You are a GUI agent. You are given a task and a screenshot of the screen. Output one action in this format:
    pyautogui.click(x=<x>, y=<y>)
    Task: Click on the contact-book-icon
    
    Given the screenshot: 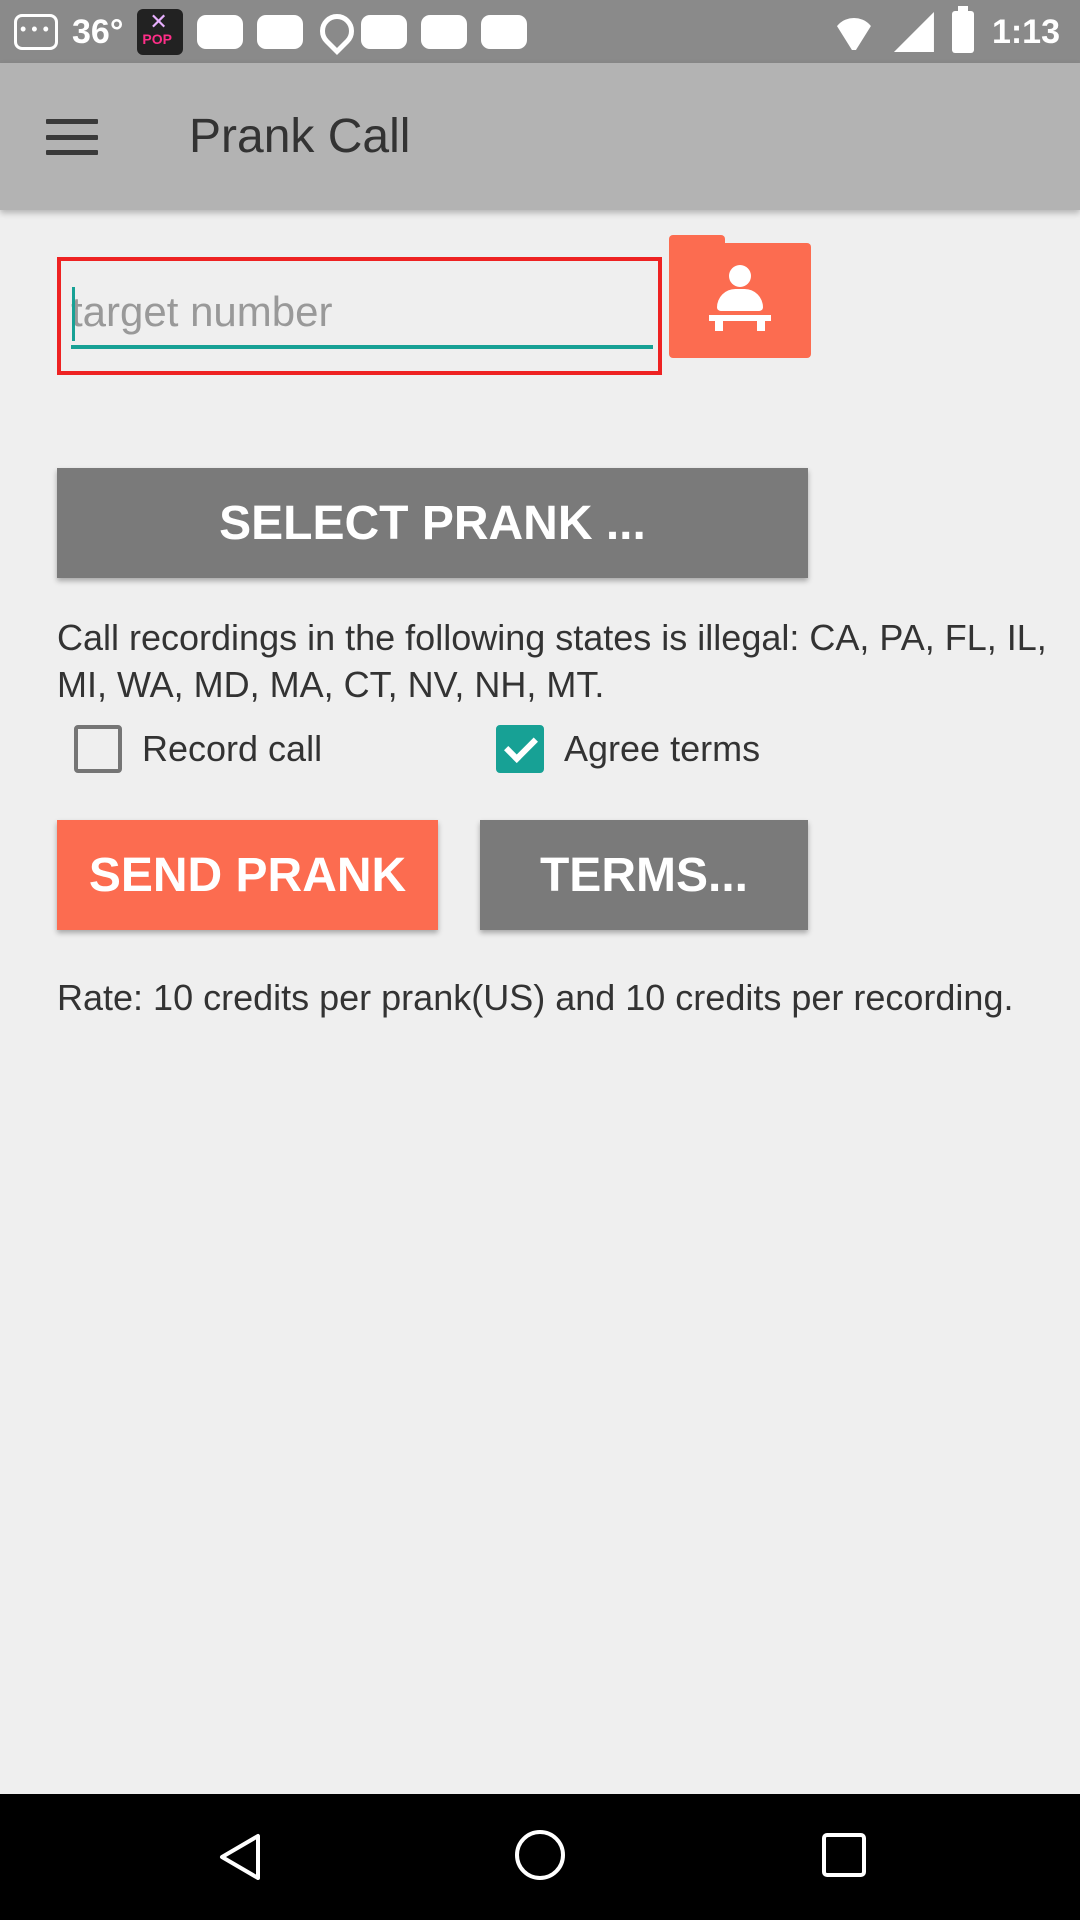 What is the action you would take?
    pyautogui.click(x=740, y=302)
    